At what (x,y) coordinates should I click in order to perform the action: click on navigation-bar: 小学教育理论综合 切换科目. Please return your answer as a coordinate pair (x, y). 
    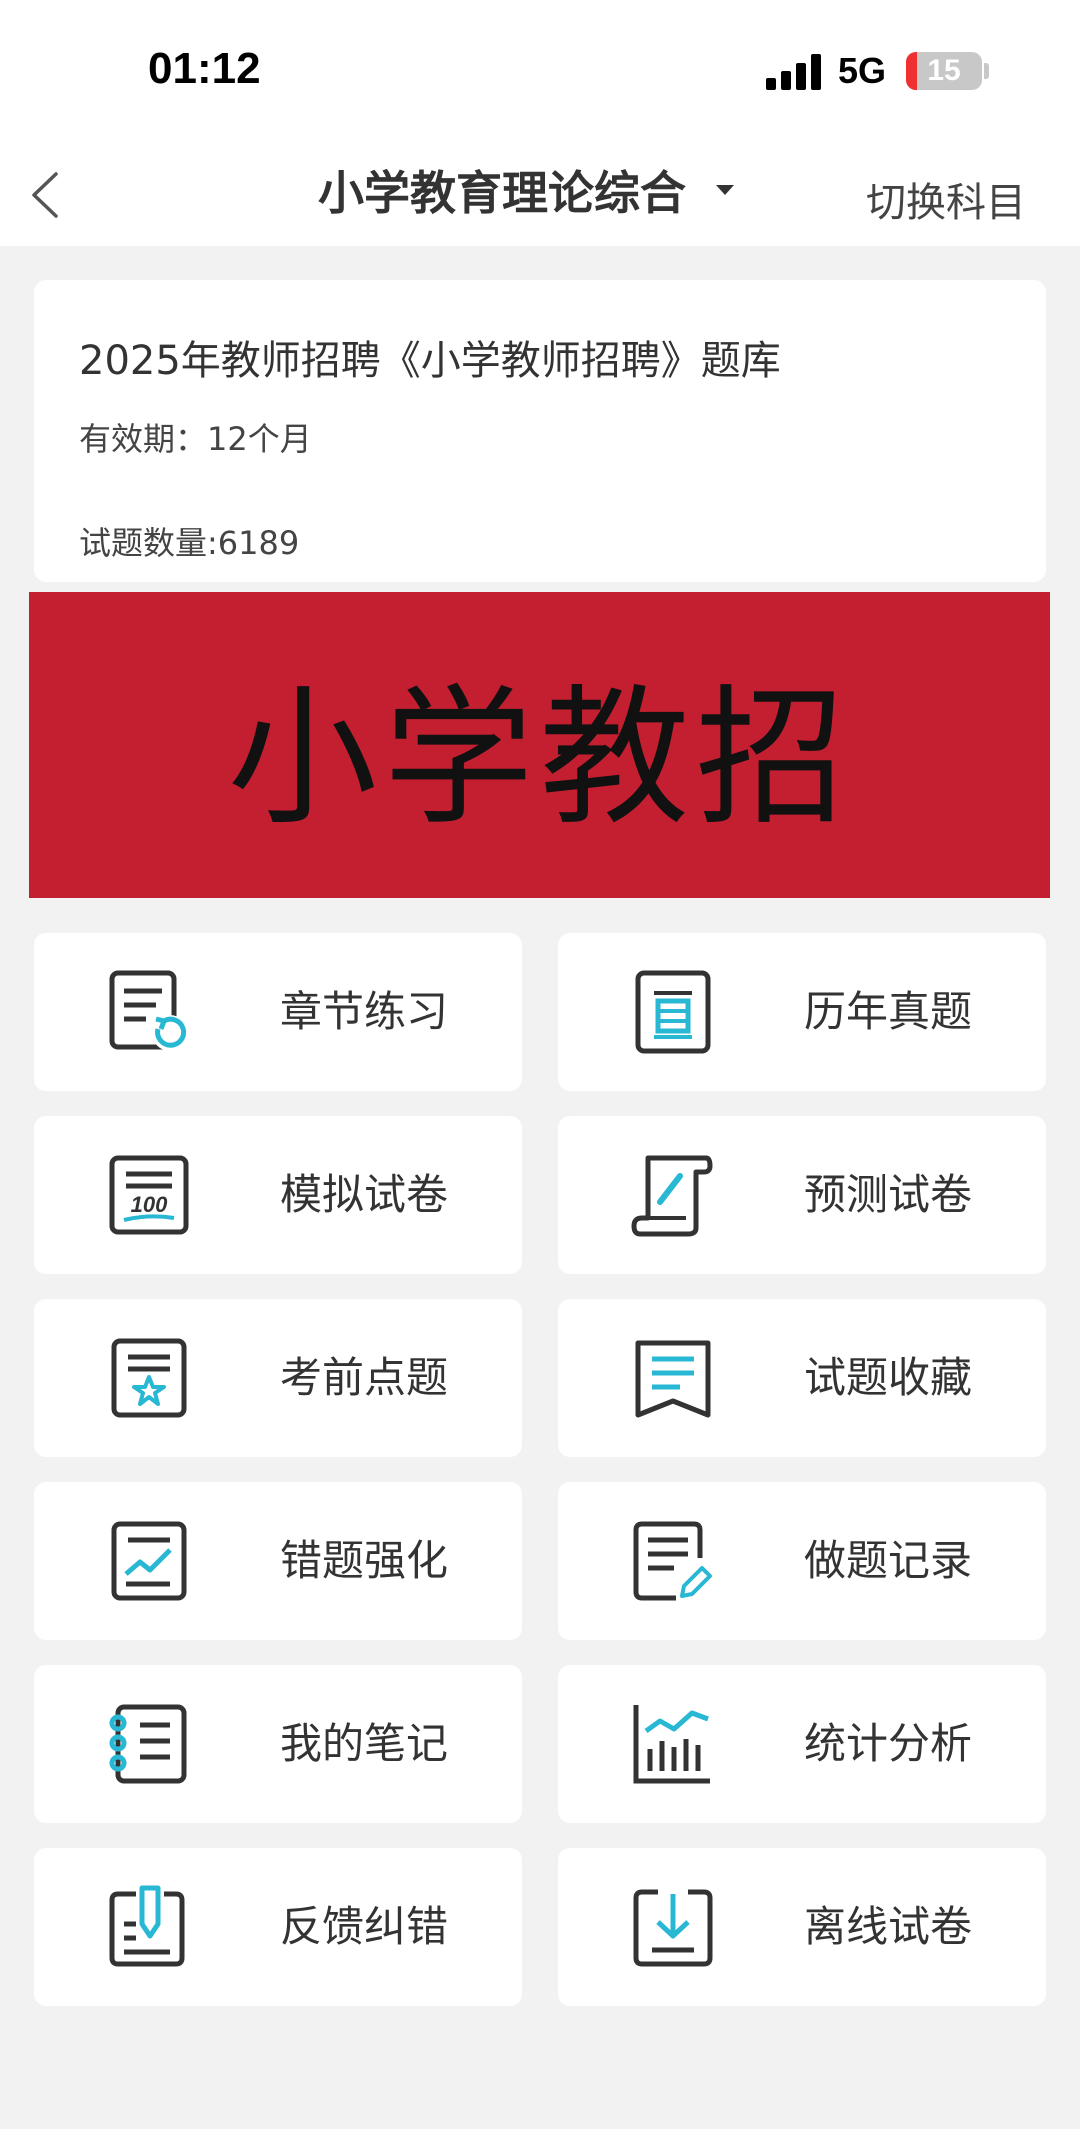
    Looking at the image, I should click on (540, 193).